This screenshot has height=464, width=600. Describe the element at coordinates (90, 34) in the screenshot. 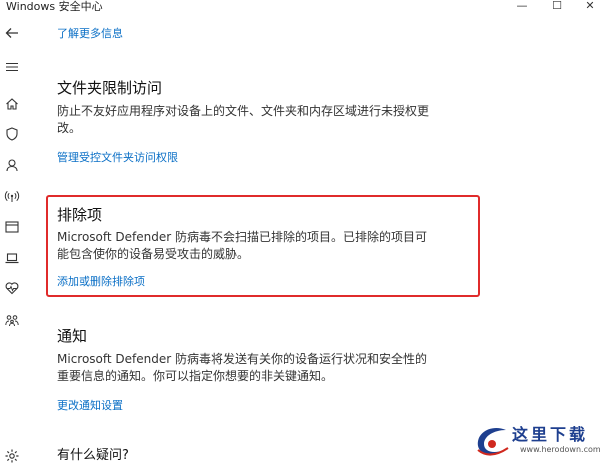

I see `learn-more-link: 了解更多信息` at that location.